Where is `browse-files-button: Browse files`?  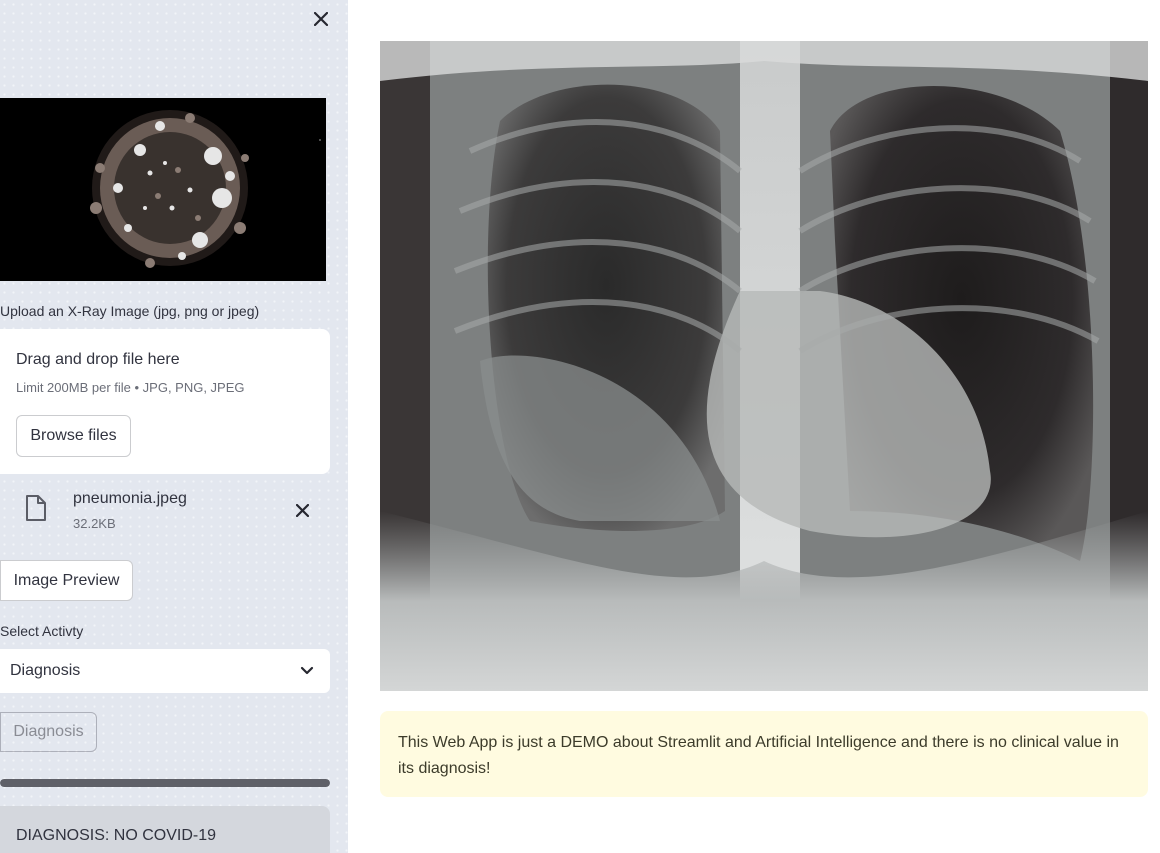
browse-files-button: Browse files is located at coordinates (73, 436).